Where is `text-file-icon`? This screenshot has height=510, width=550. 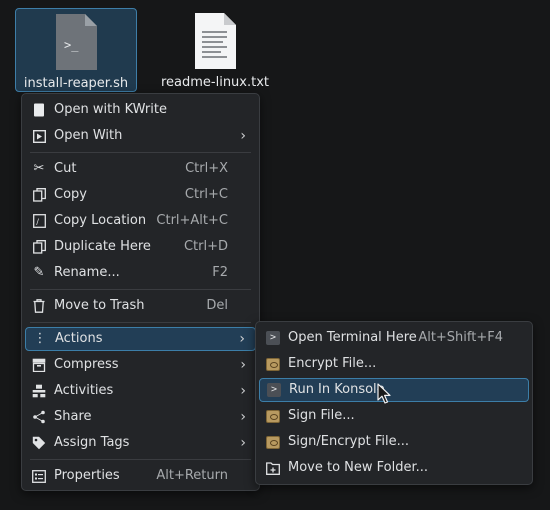 text-file-icon is located at coordinates (215, 43).